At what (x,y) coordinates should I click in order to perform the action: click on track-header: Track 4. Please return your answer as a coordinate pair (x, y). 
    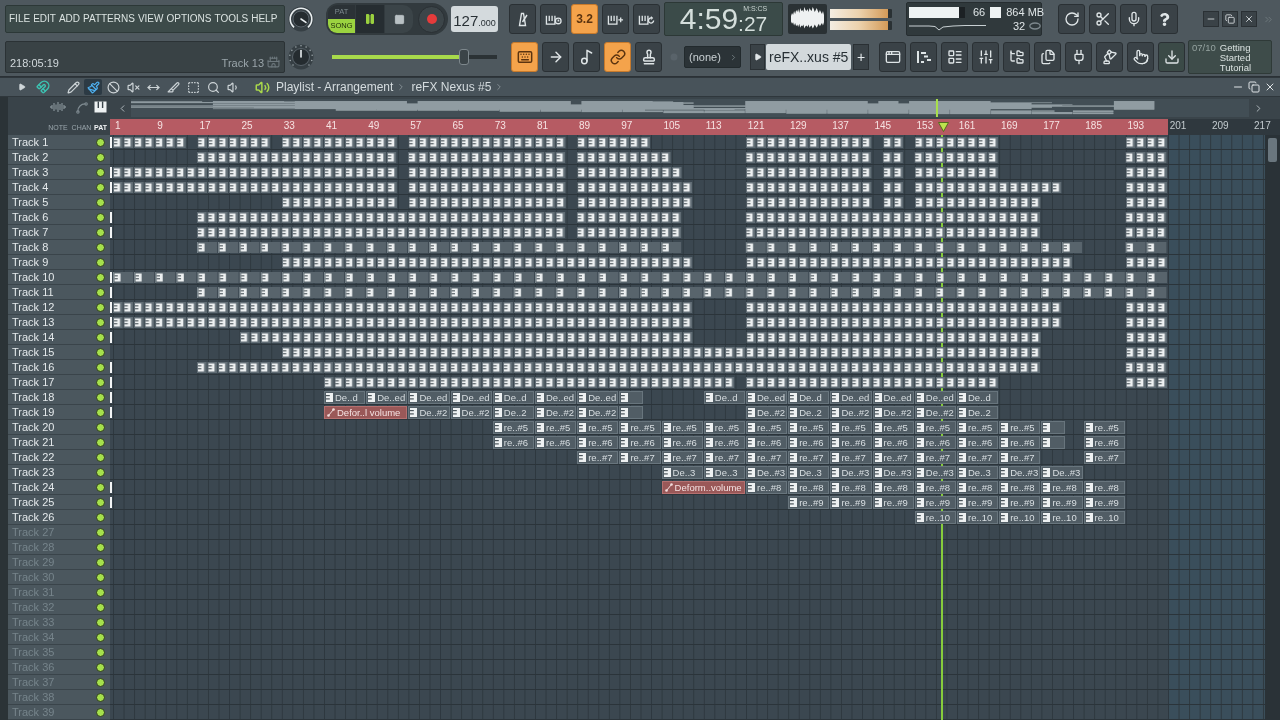
    Looking at the image, I should click on (59, 187).